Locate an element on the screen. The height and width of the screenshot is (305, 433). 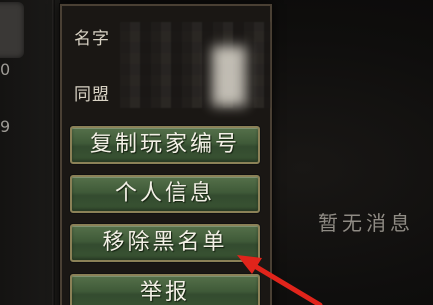
left-panel-digits: 0 9 is located at coordinates (8, 98).